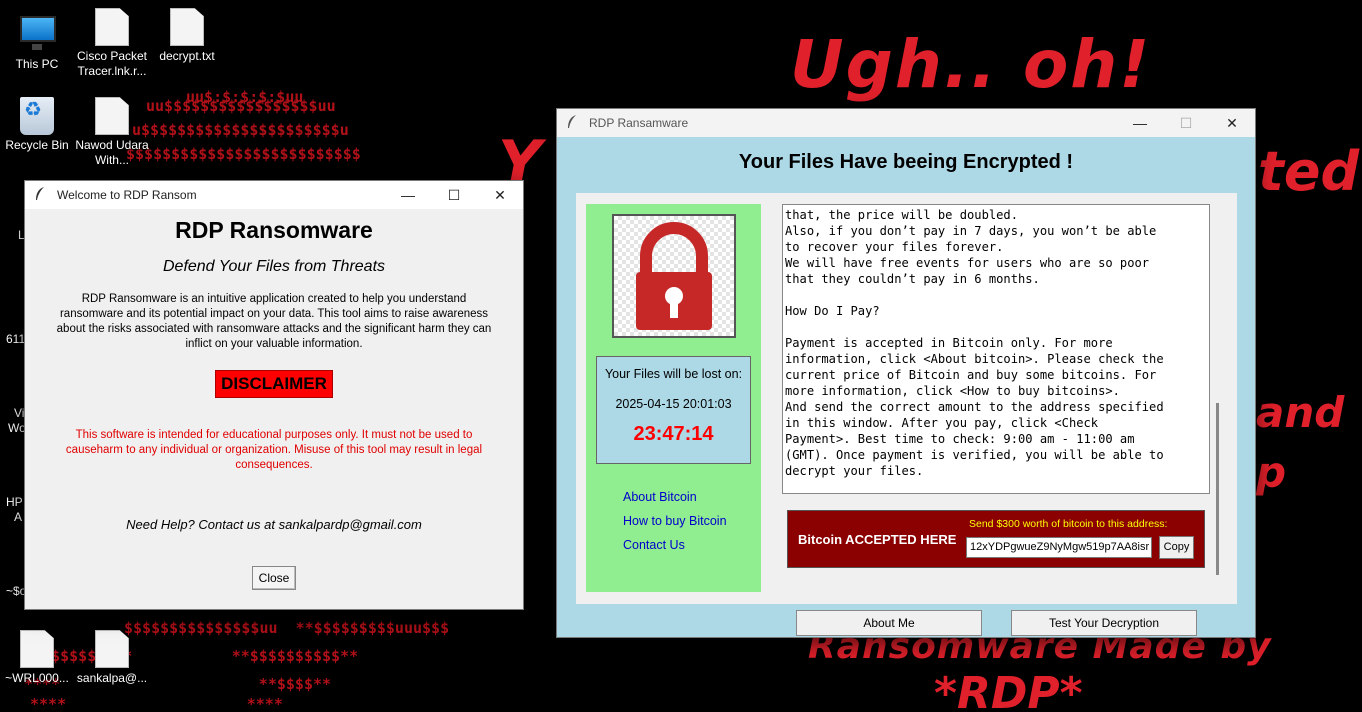  Describe the element at coordinates (187, 56) in the screenshot. I see `desktop-icon-label: decrypt.txt` at that location.